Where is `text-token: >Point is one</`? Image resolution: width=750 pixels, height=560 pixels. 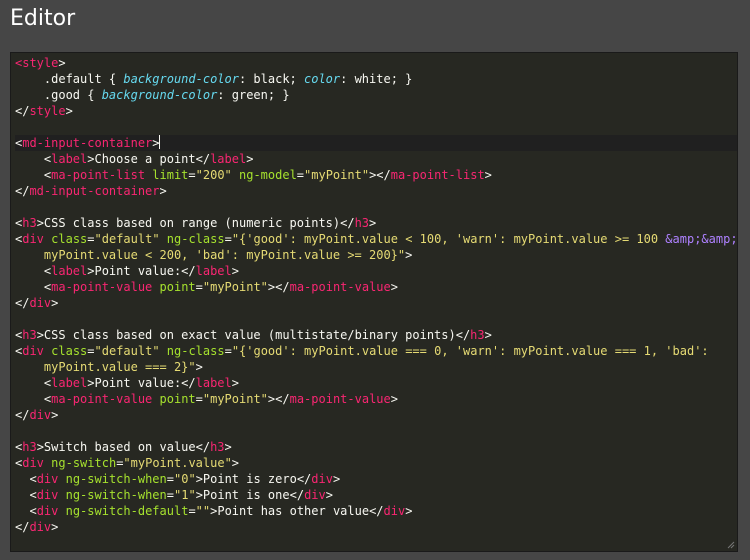 text-token: >Point is one</ is located at coordinates (250, 495).